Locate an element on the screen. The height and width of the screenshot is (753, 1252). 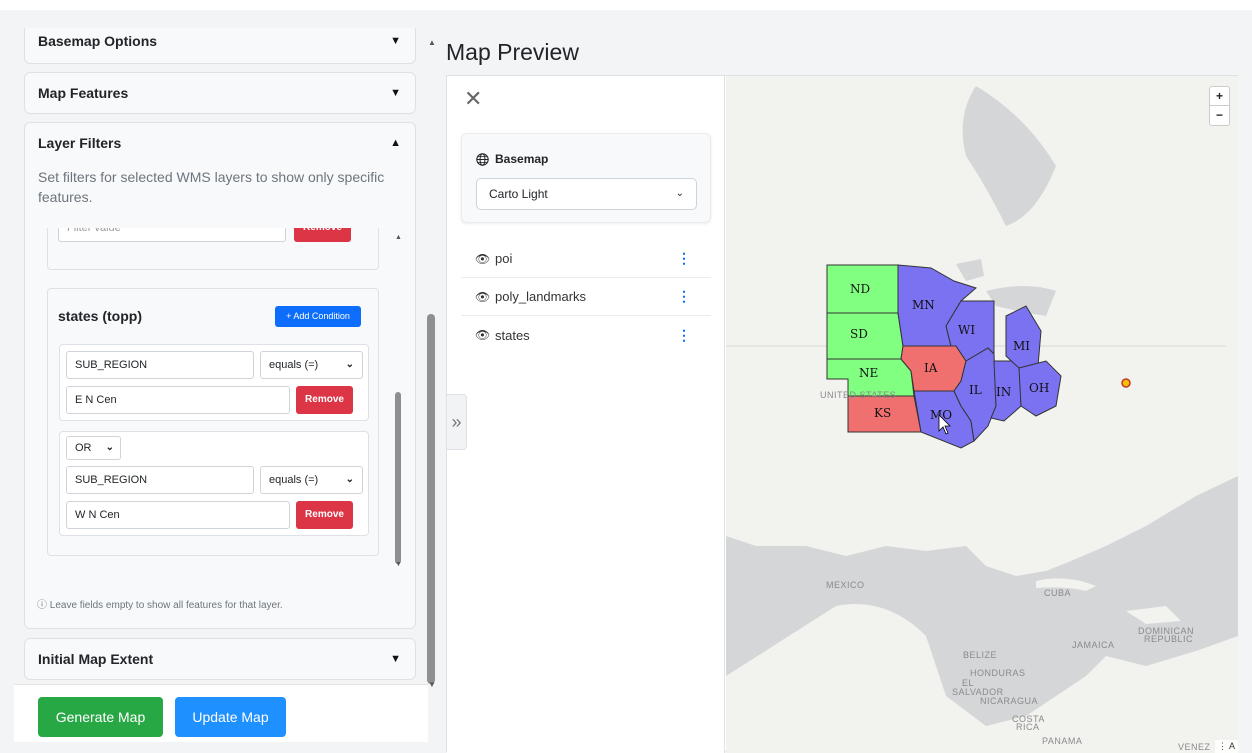
accordion-initial-extent: Initial Map Extent ▼ is located at coordinates (220, 659).